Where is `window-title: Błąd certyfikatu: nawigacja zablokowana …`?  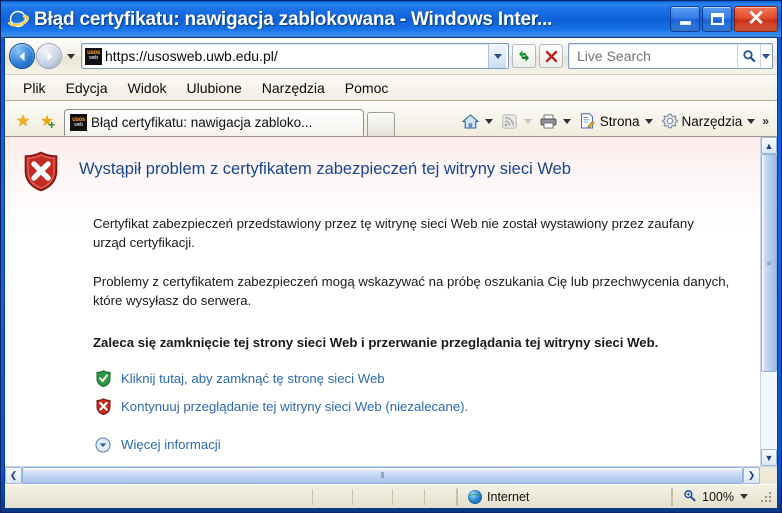 window-title: Błąd certyfikatu: nawigacja zablokowana … is located at coordinates (293, 19).